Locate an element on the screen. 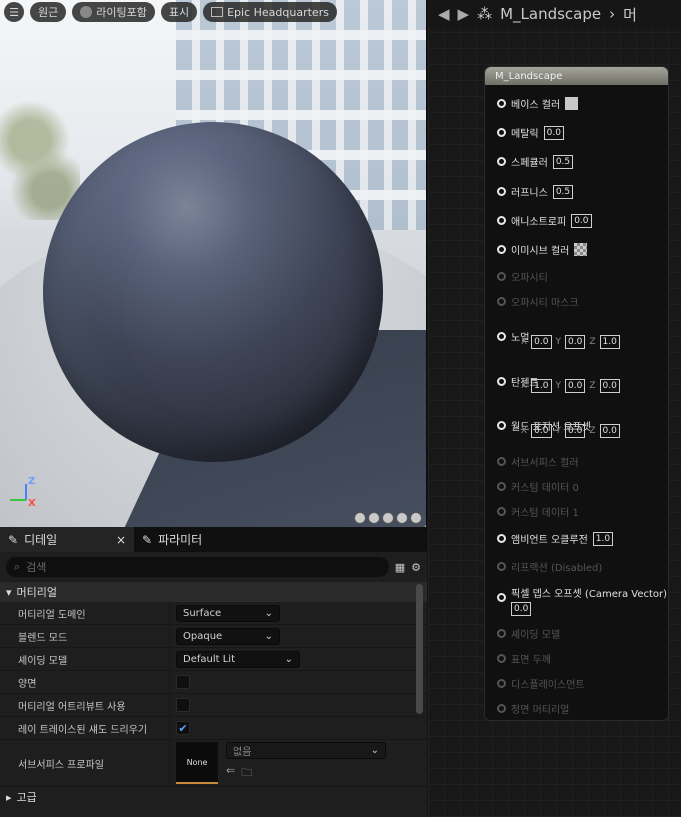 This screenshot has height=817, width=681. lighting-mode-button: 라이팅포함 is located at coordinates (113, 12).